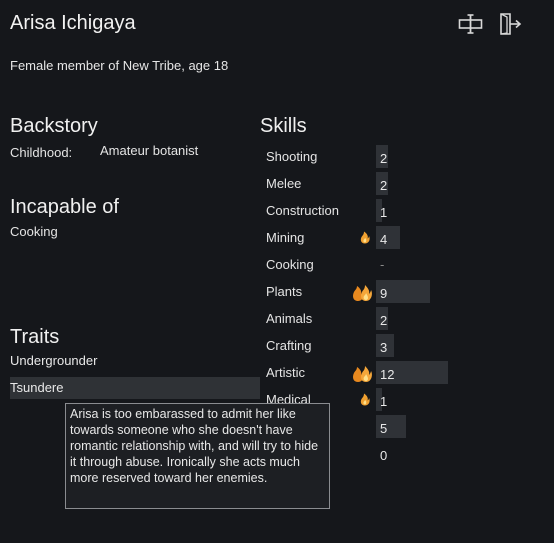 This screenshot has width=554, height=543. I want to click on skill-value: 3, so click(384, 347).